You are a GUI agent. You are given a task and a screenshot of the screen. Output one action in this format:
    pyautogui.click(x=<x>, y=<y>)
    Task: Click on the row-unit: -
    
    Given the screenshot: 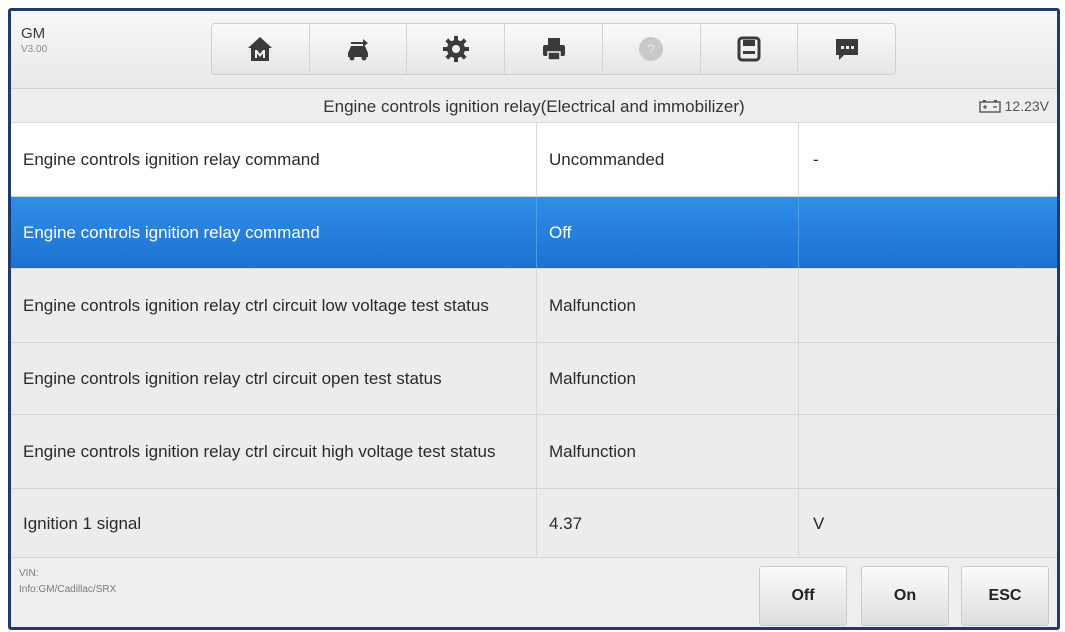 What is the action you would take?
    pyautogui.click(x=816, y=159)
    